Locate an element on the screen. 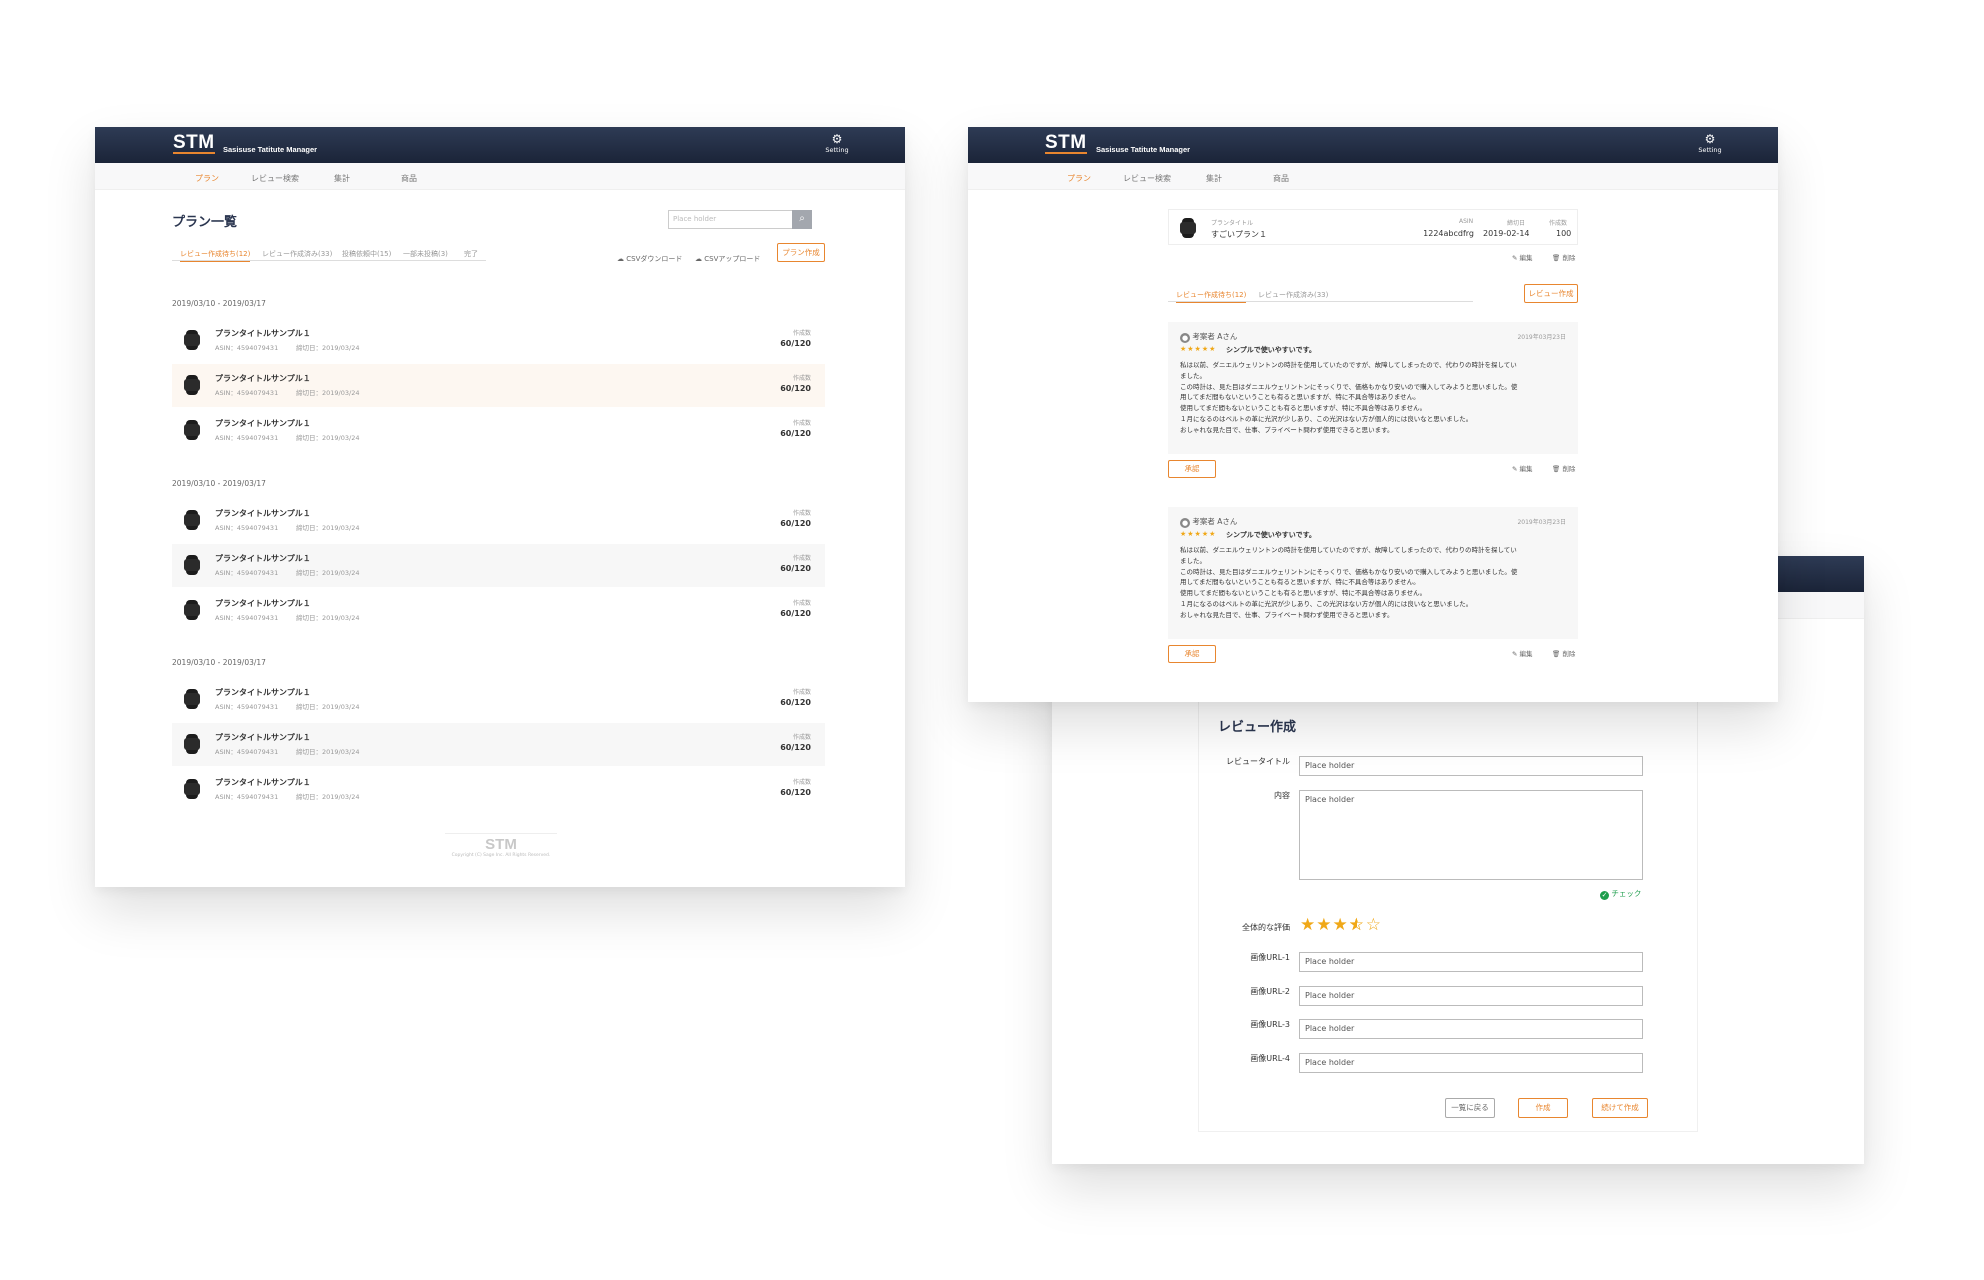 Image resolution: width=1984 pixels, height=1280 pixels. review-body-line: 使用してまだ間もないということも有ると思いますが、特に不具合等はありません。 is located at coordinates (1303, 408).